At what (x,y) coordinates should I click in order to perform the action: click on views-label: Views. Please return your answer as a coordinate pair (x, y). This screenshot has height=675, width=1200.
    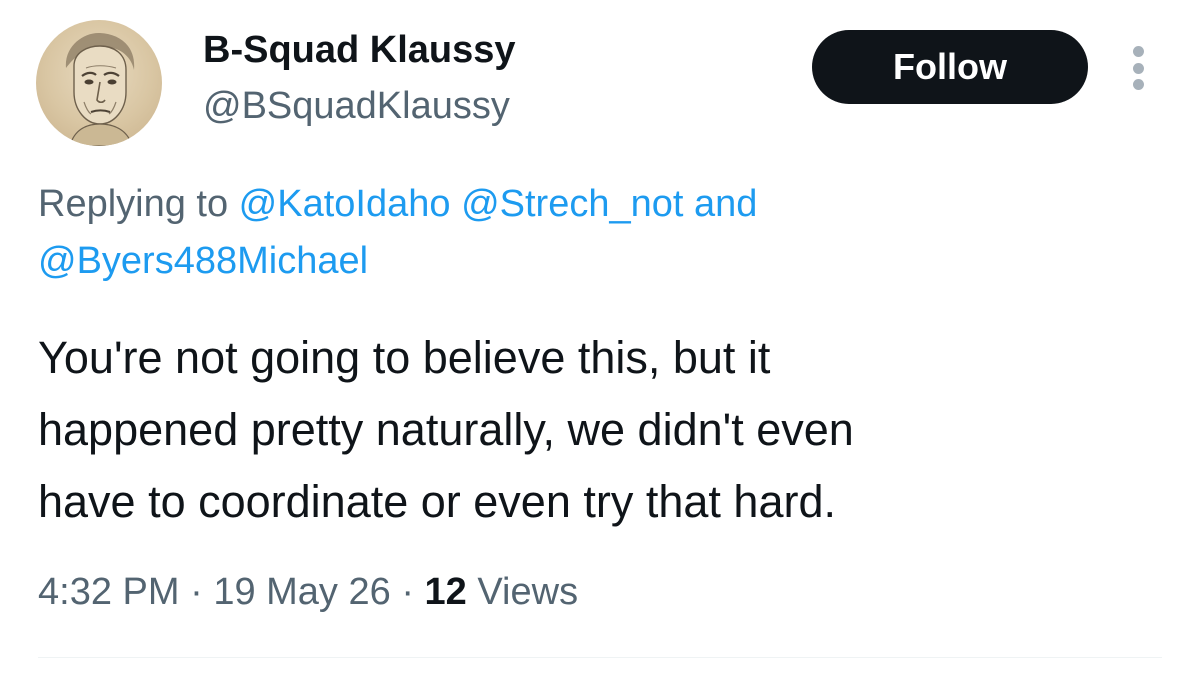
    Looking at the image, I should click on (527, 592).